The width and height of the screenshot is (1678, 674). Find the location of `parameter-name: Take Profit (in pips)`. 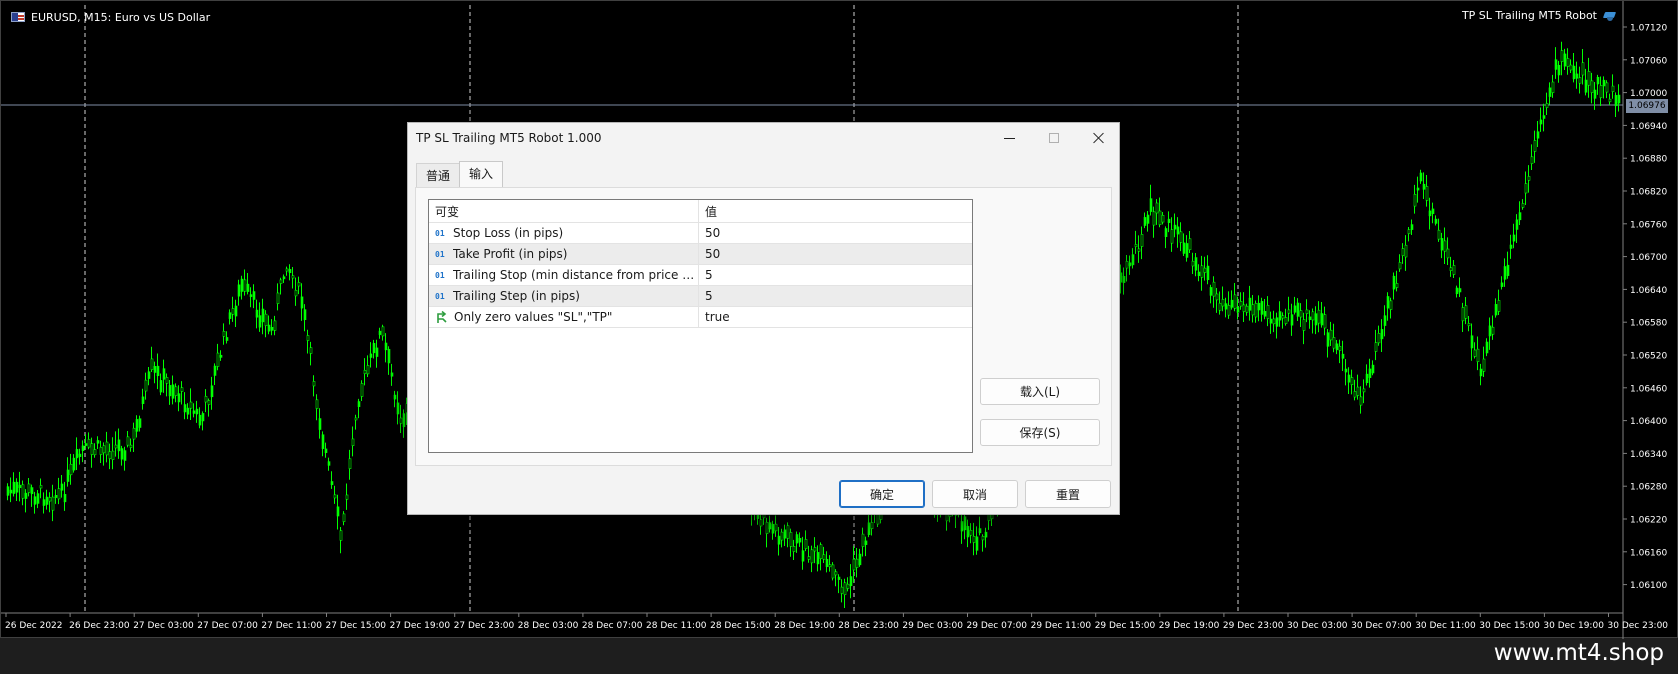

parameter-name: Take Profit (in pips) is located at coordinates (510, 254).